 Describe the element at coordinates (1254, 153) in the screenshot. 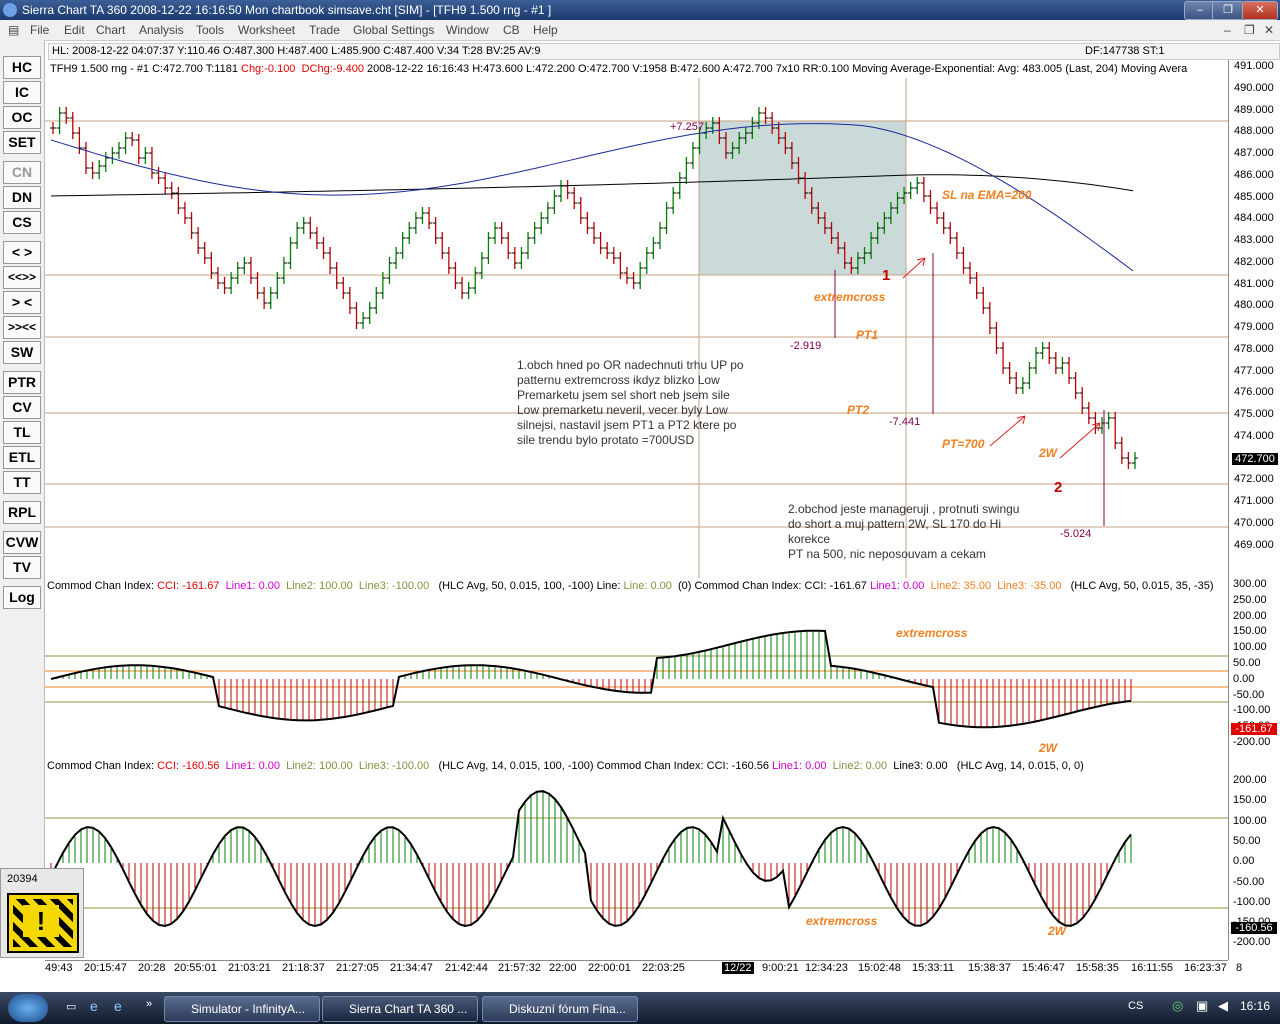

I see `price-tick: 487.000` at that location.